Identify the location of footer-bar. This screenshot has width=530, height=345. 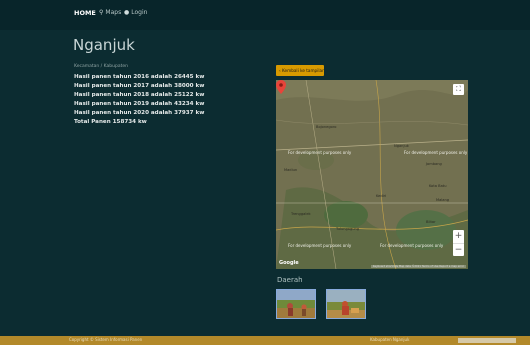
(487, 340).